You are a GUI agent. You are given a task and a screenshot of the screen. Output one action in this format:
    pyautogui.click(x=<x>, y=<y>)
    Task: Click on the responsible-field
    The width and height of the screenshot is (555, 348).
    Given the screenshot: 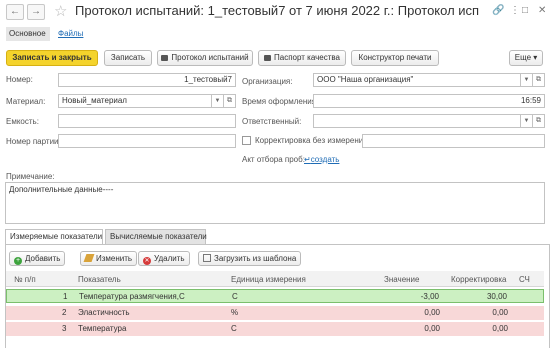 What is the action you would take?
    pyautogui.click(x=417, y=121)
    